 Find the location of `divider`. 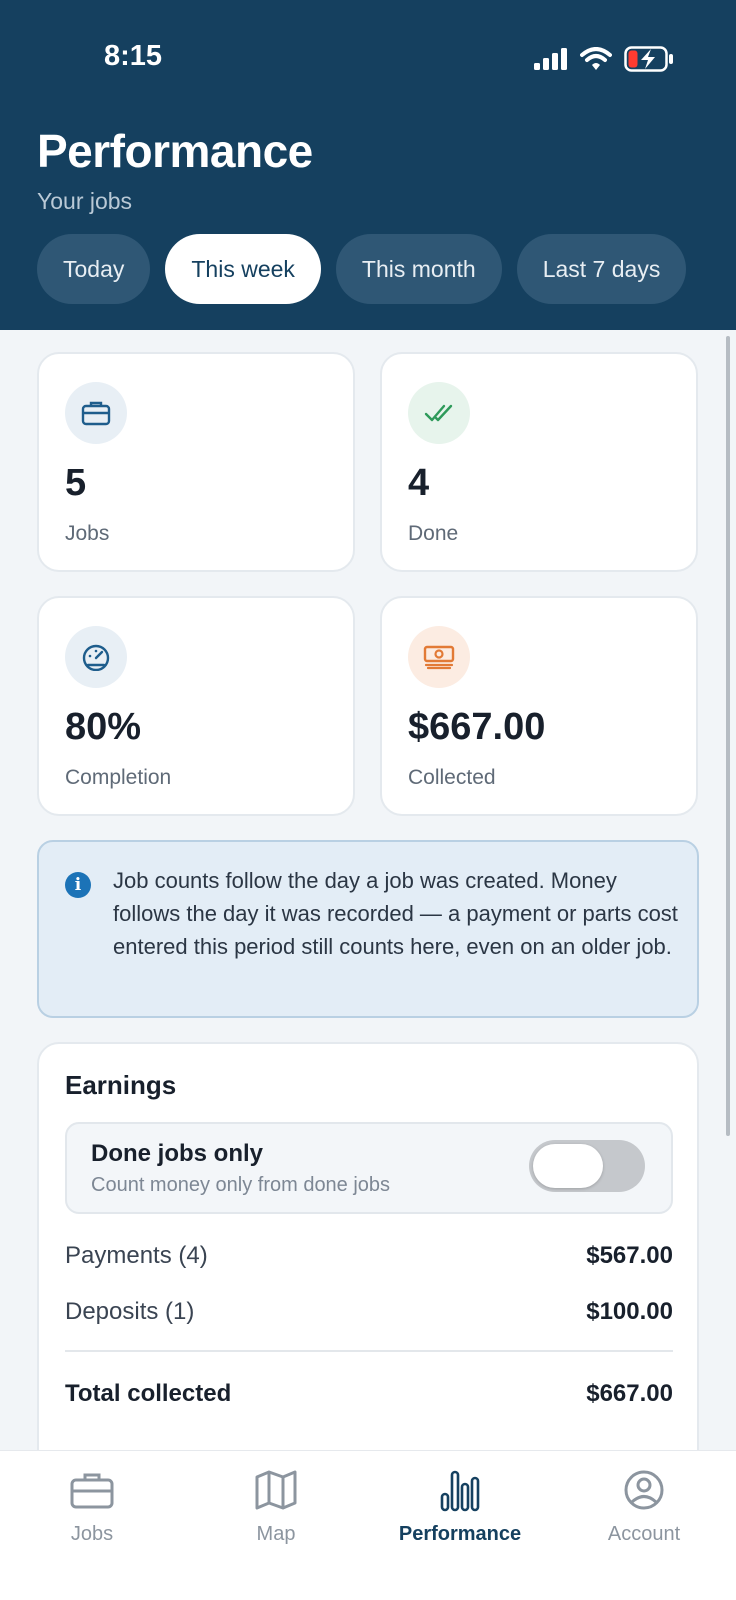

divider is located at coordinates (369, 1351).